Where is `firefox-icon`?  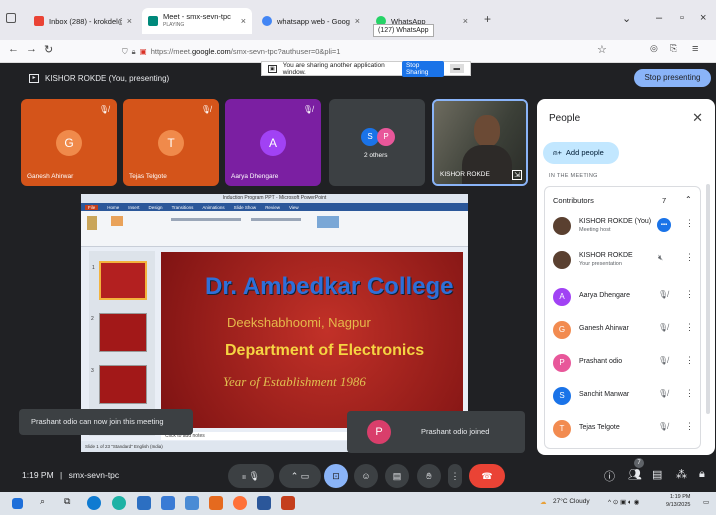
firefox-icon is located at coordinates (240, 503).